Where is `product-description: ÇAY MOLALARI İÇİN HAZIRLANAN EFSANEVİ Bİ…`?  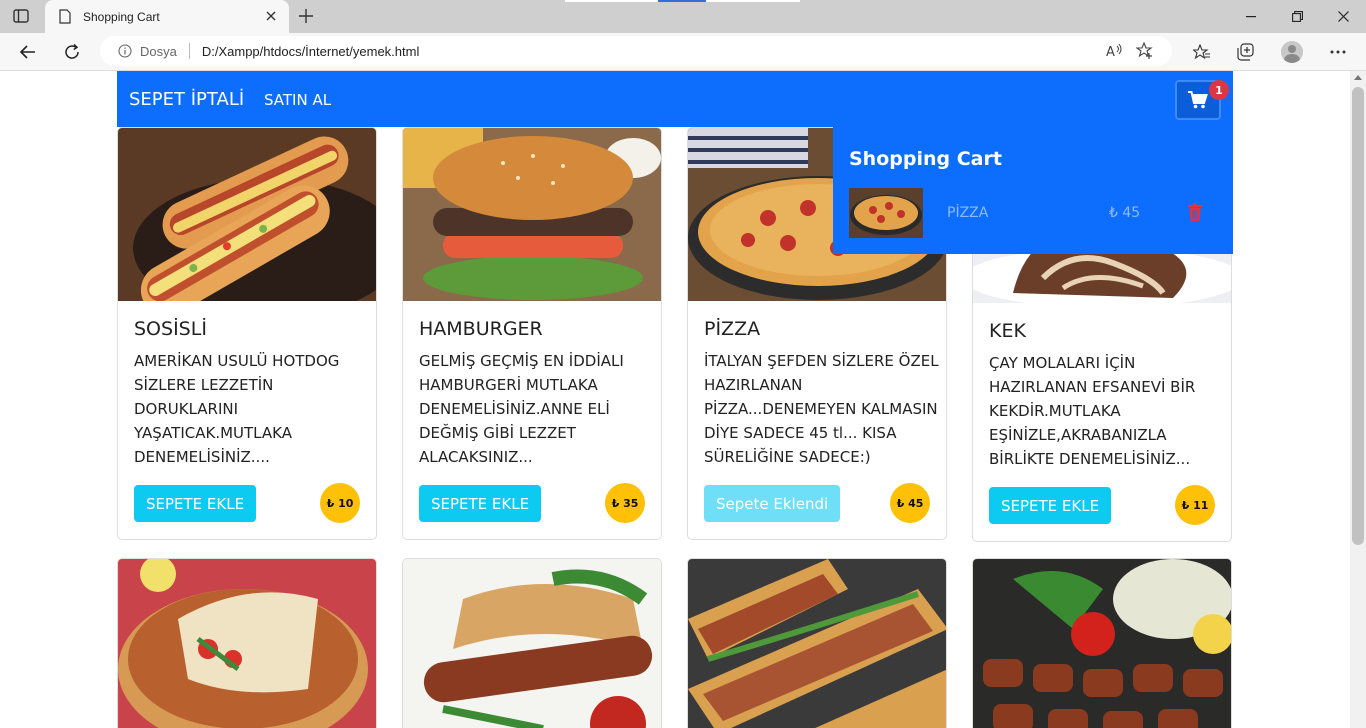
product-description: ÇAY MOLALARI İÇİN HAZIRLANAN EFSANEVİ Bİ… is located at coordinates (1092, 411).